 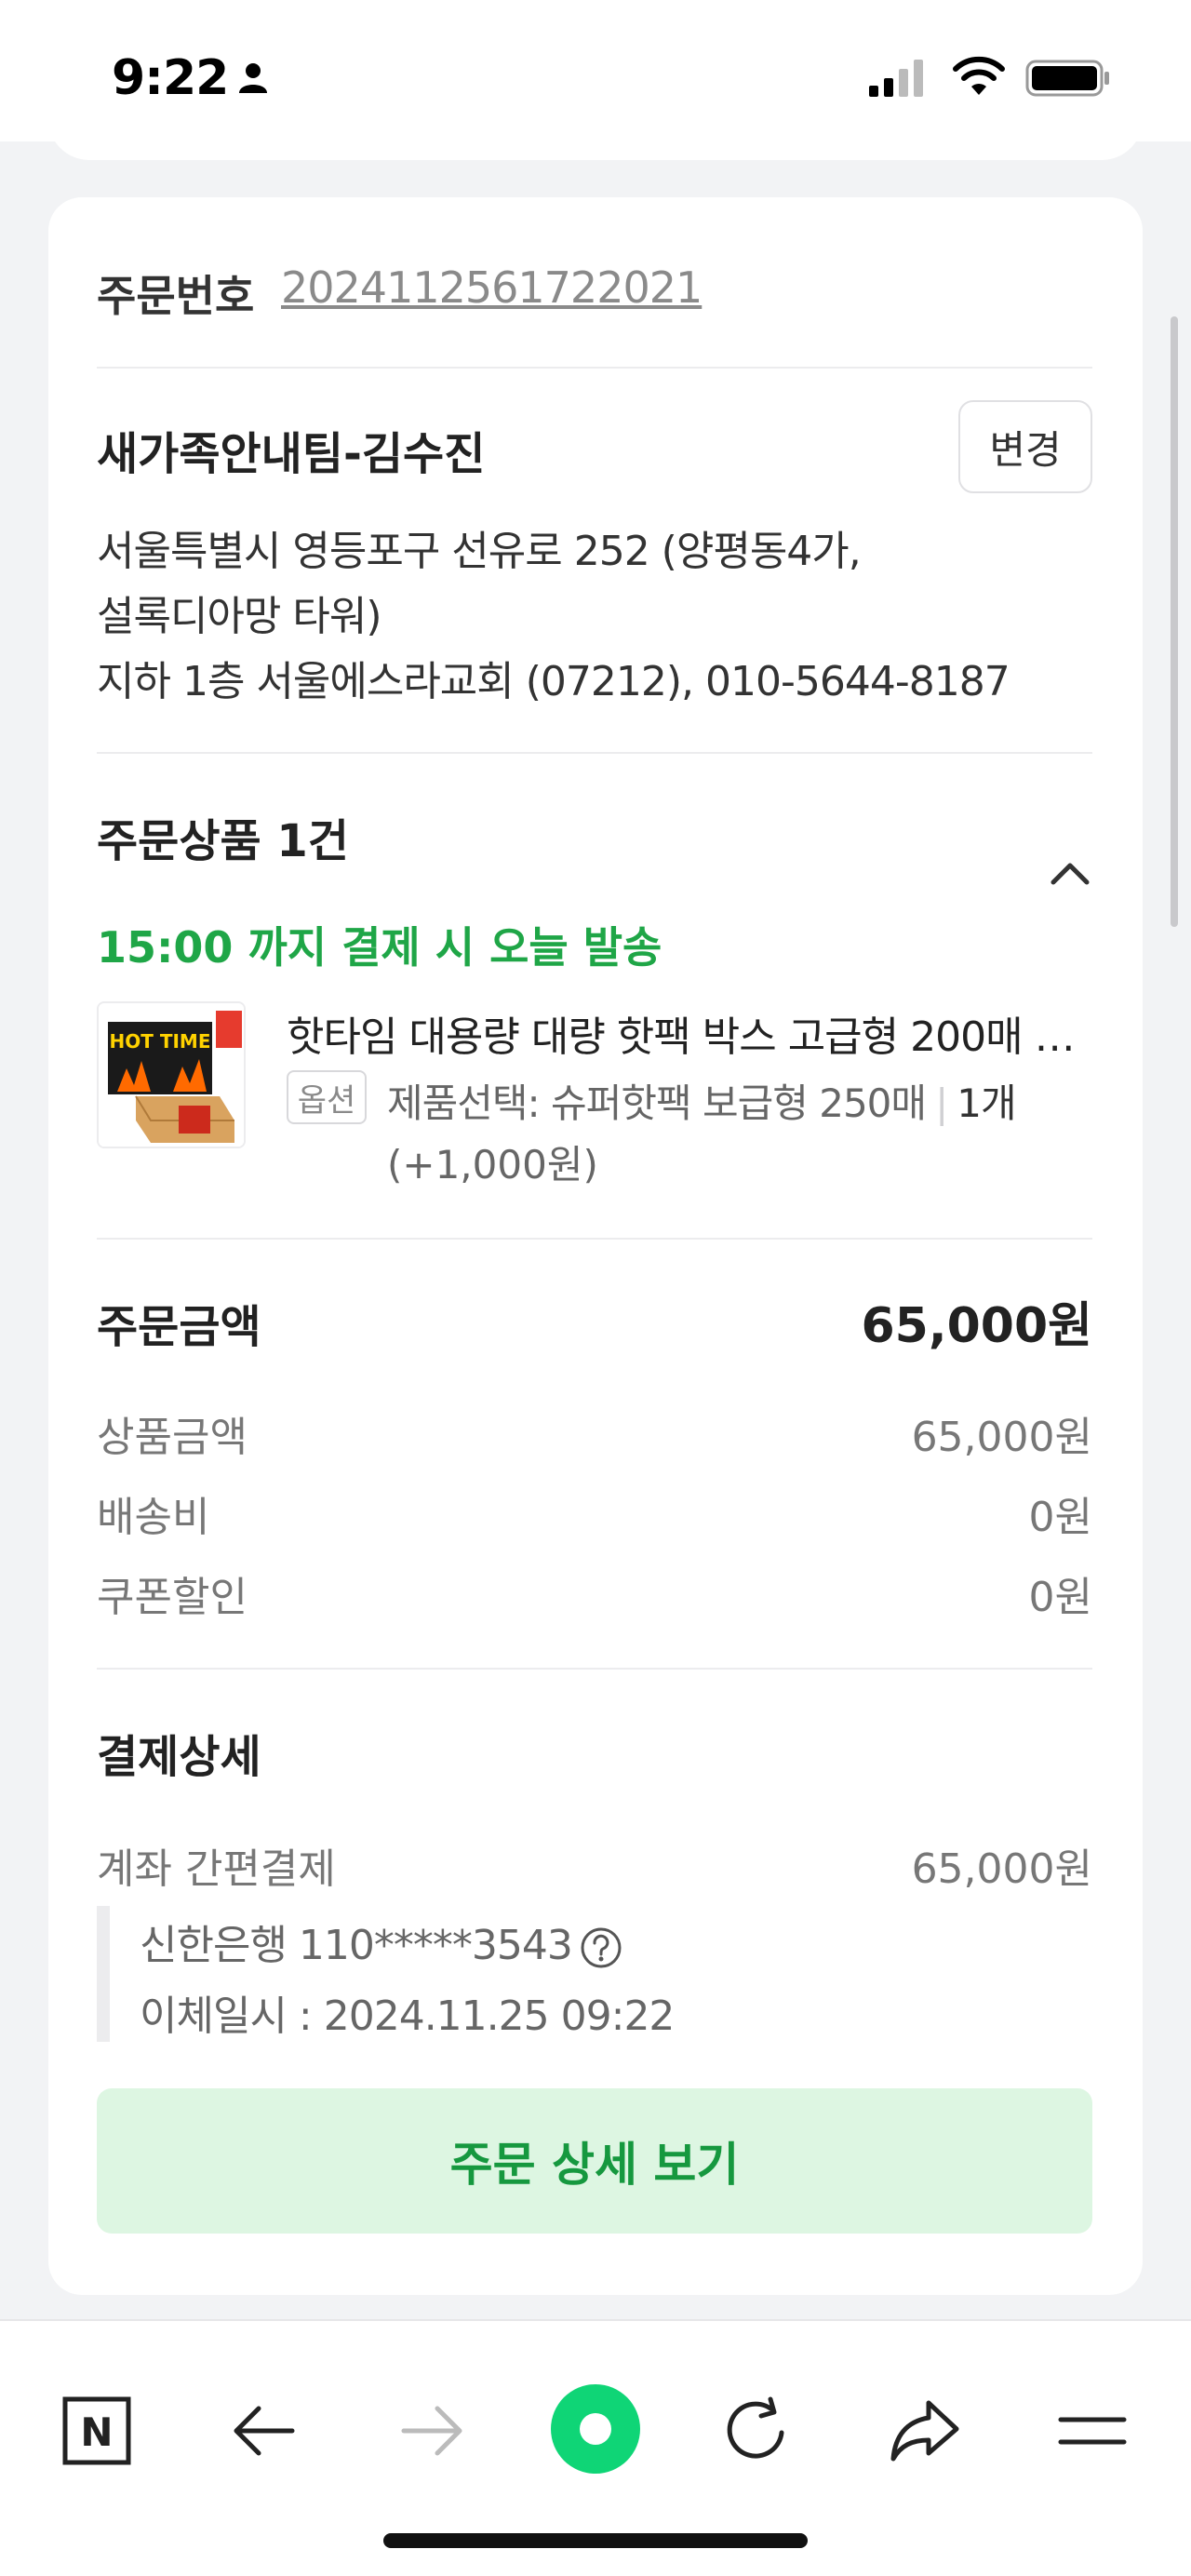 I want to click on menu-icon, so click(x=1092, y=2430).